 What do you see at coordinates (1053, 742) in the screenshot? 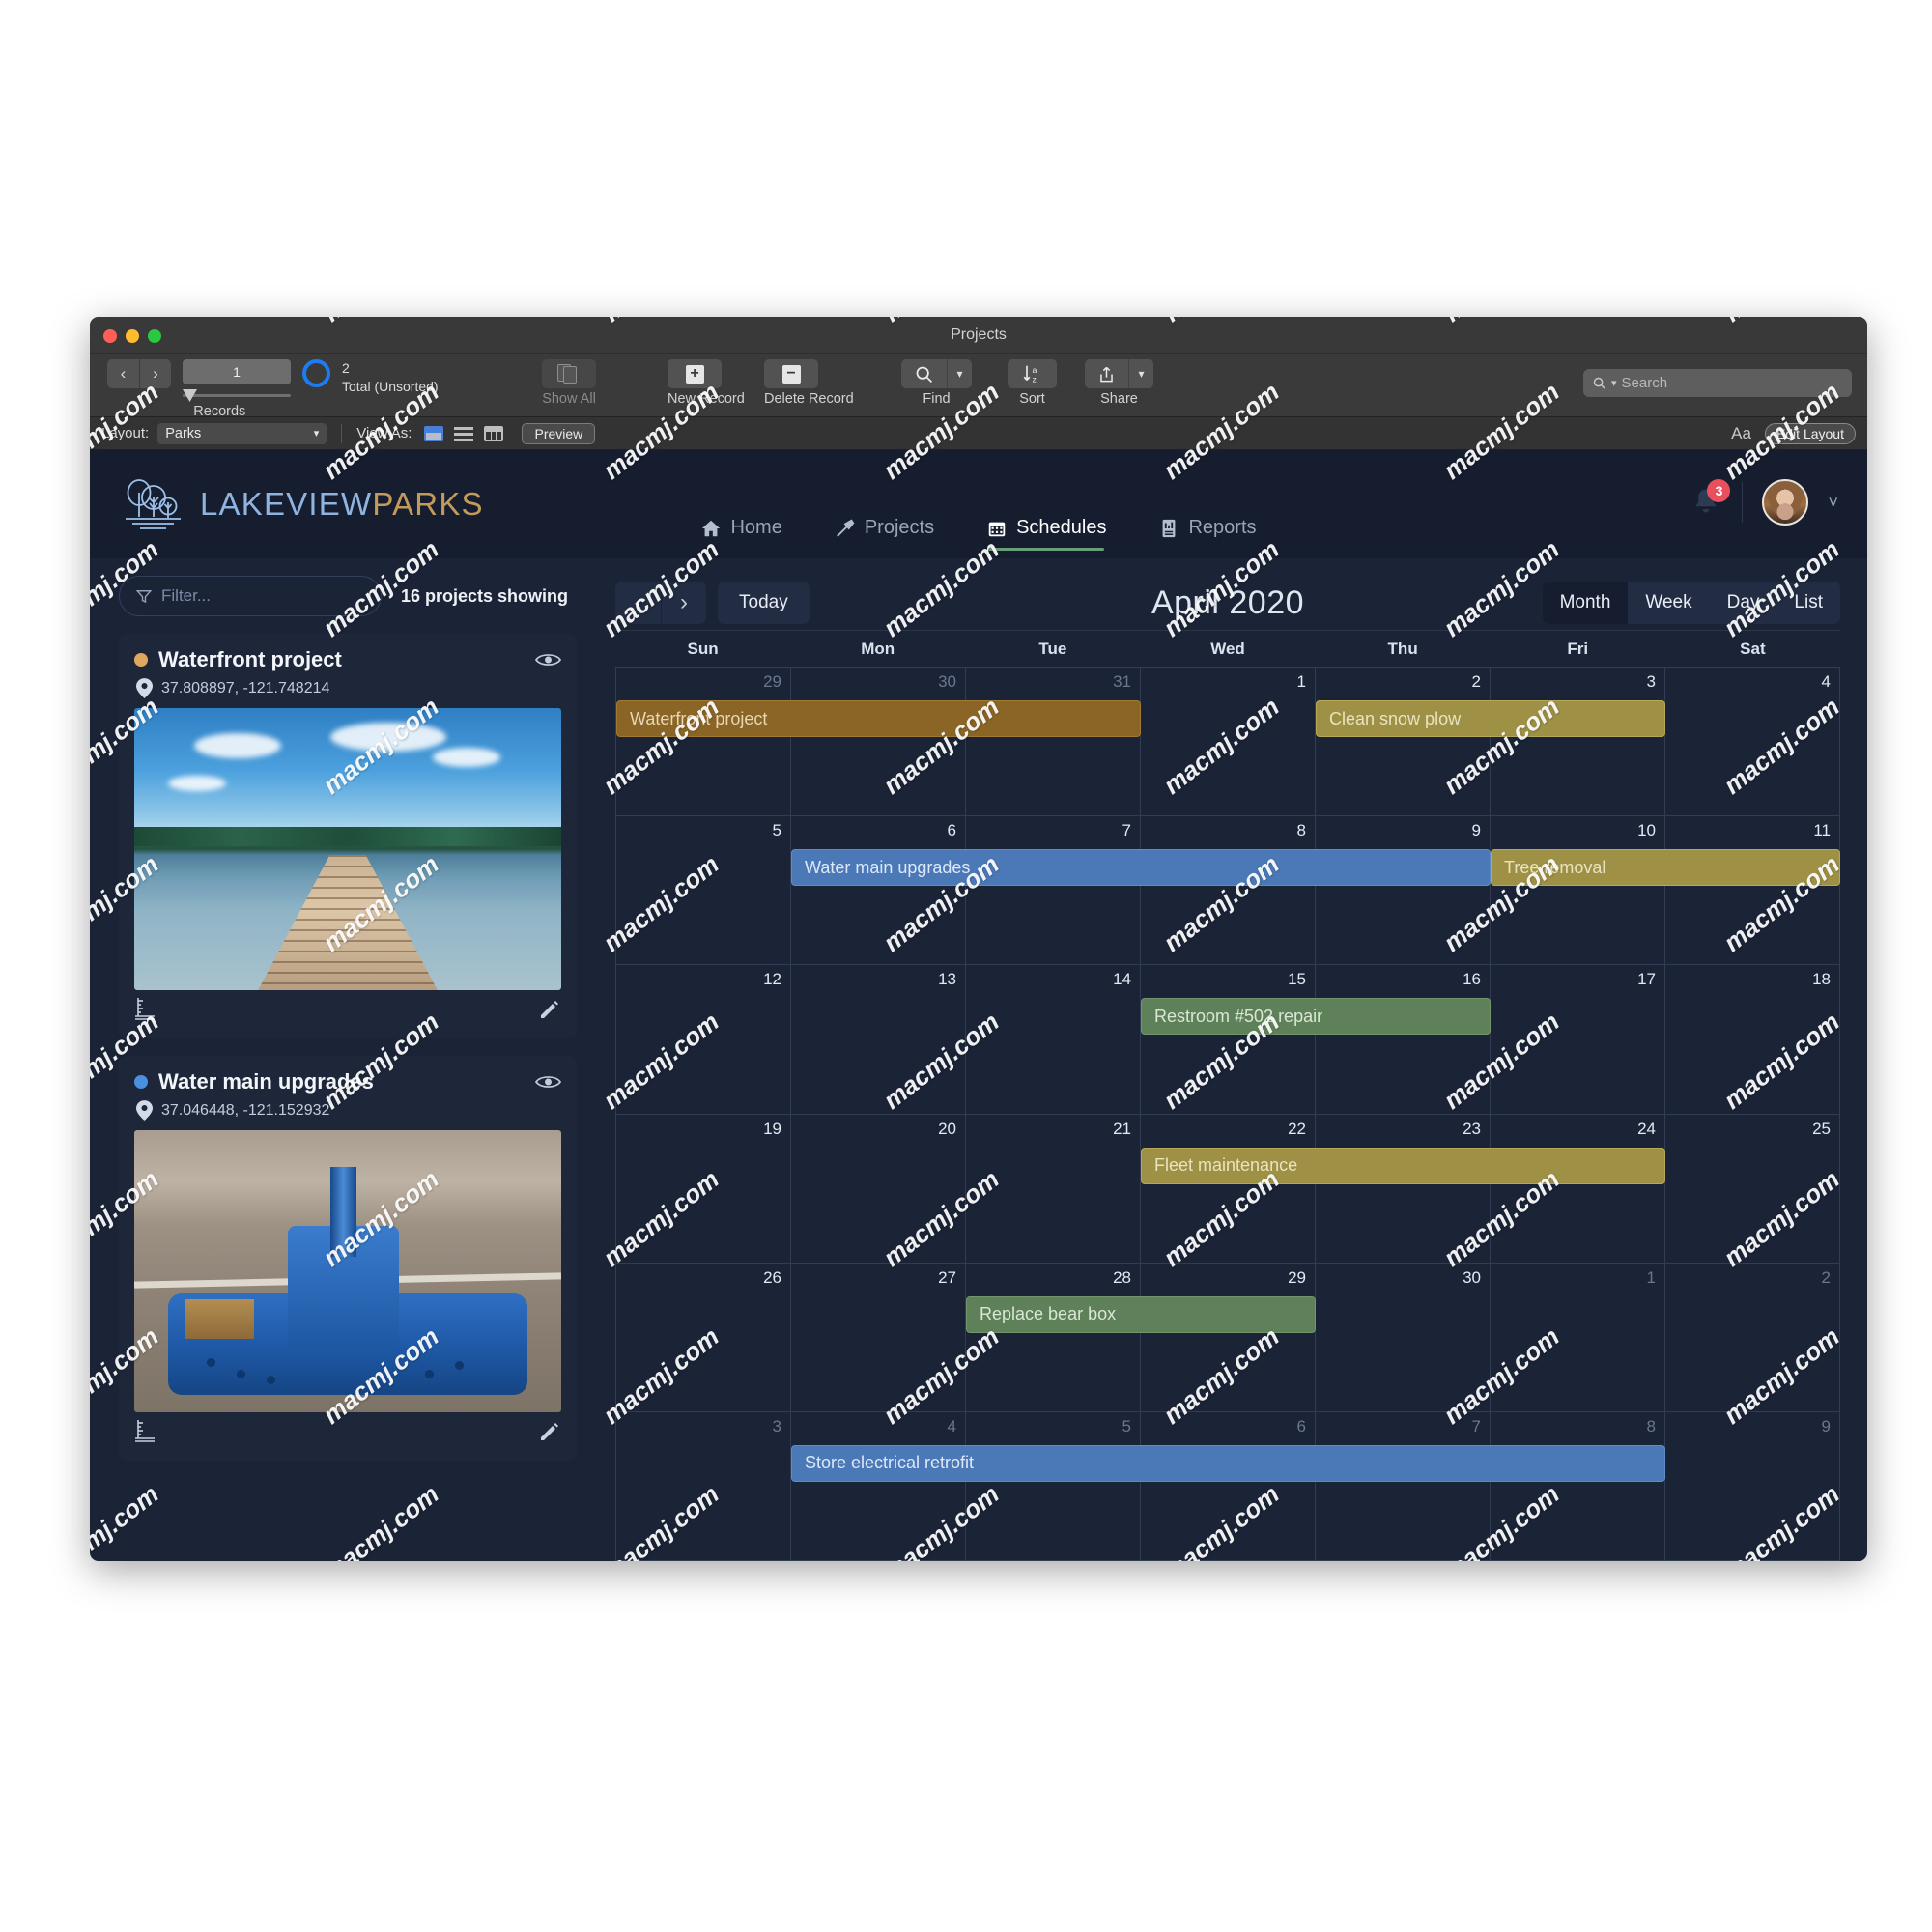
I see `calendar-day-cell: 31` at bounding box center [1053, 742].